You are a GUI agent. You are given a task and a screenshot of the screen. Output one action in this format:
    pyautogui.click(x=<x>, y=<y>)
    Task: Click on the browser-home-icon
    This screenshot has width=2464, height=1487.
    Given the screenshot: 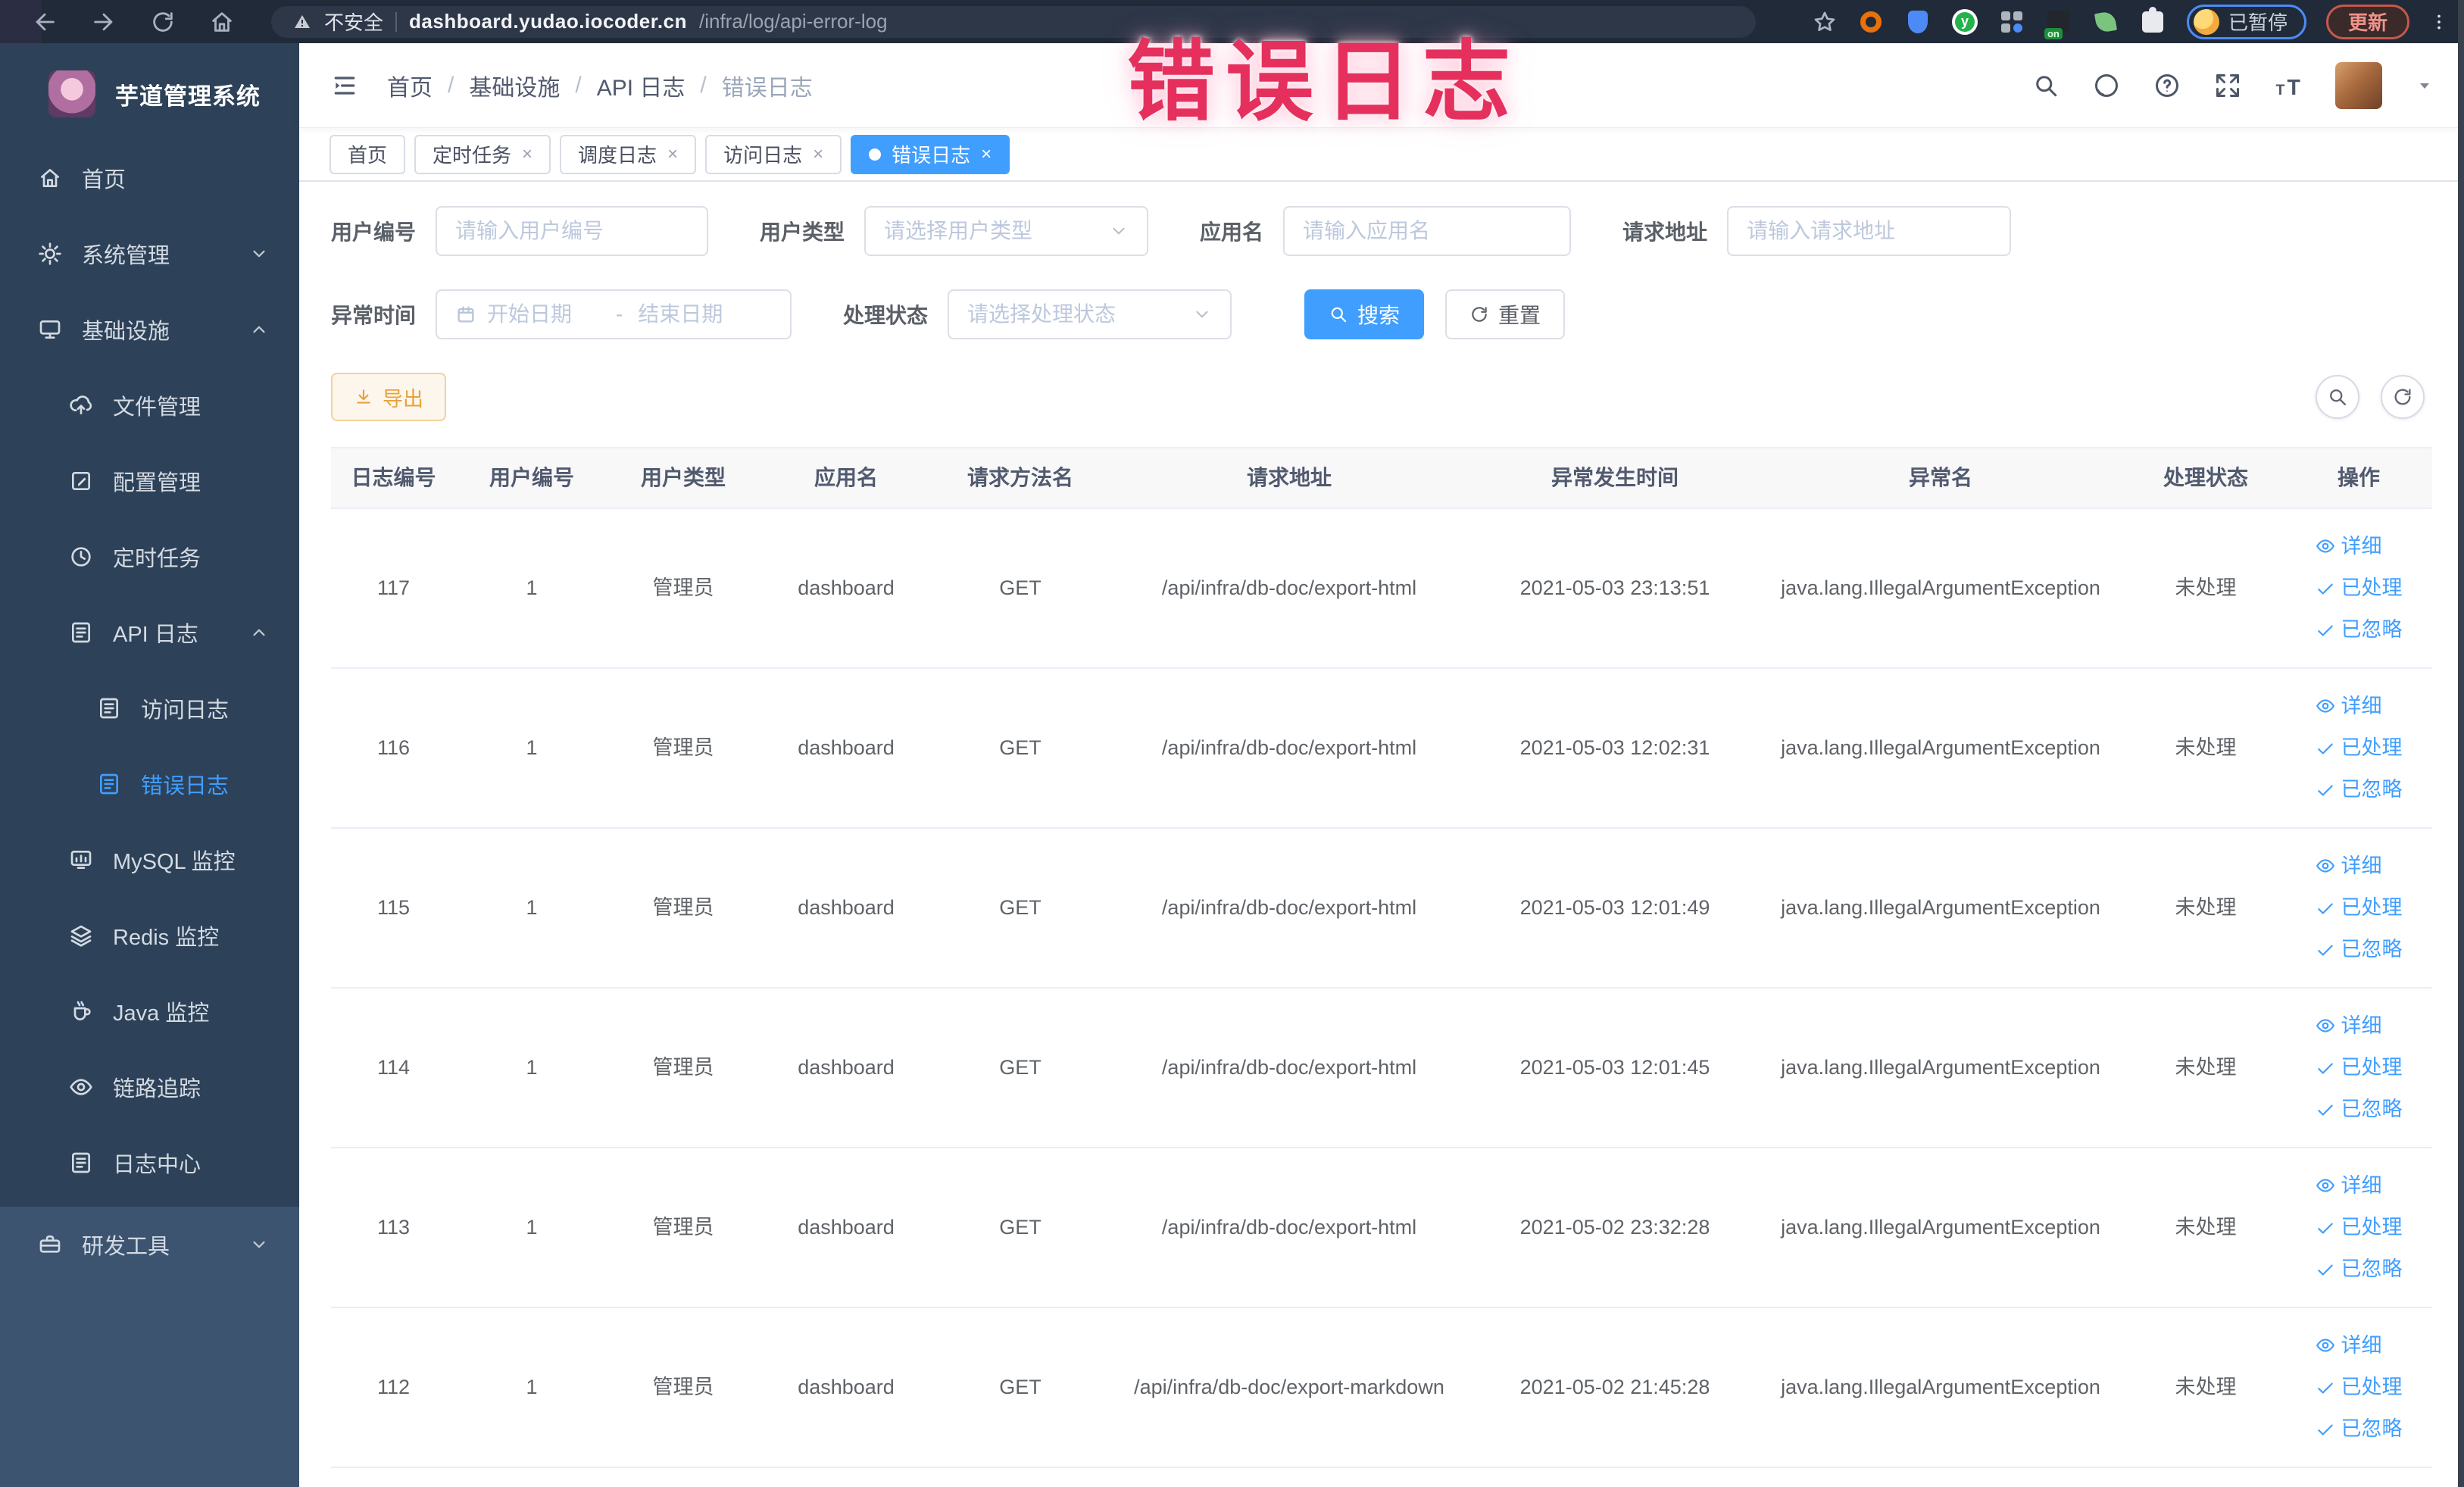 What is the action you would take?
    pyautogui.click(x=222, y=22)
    